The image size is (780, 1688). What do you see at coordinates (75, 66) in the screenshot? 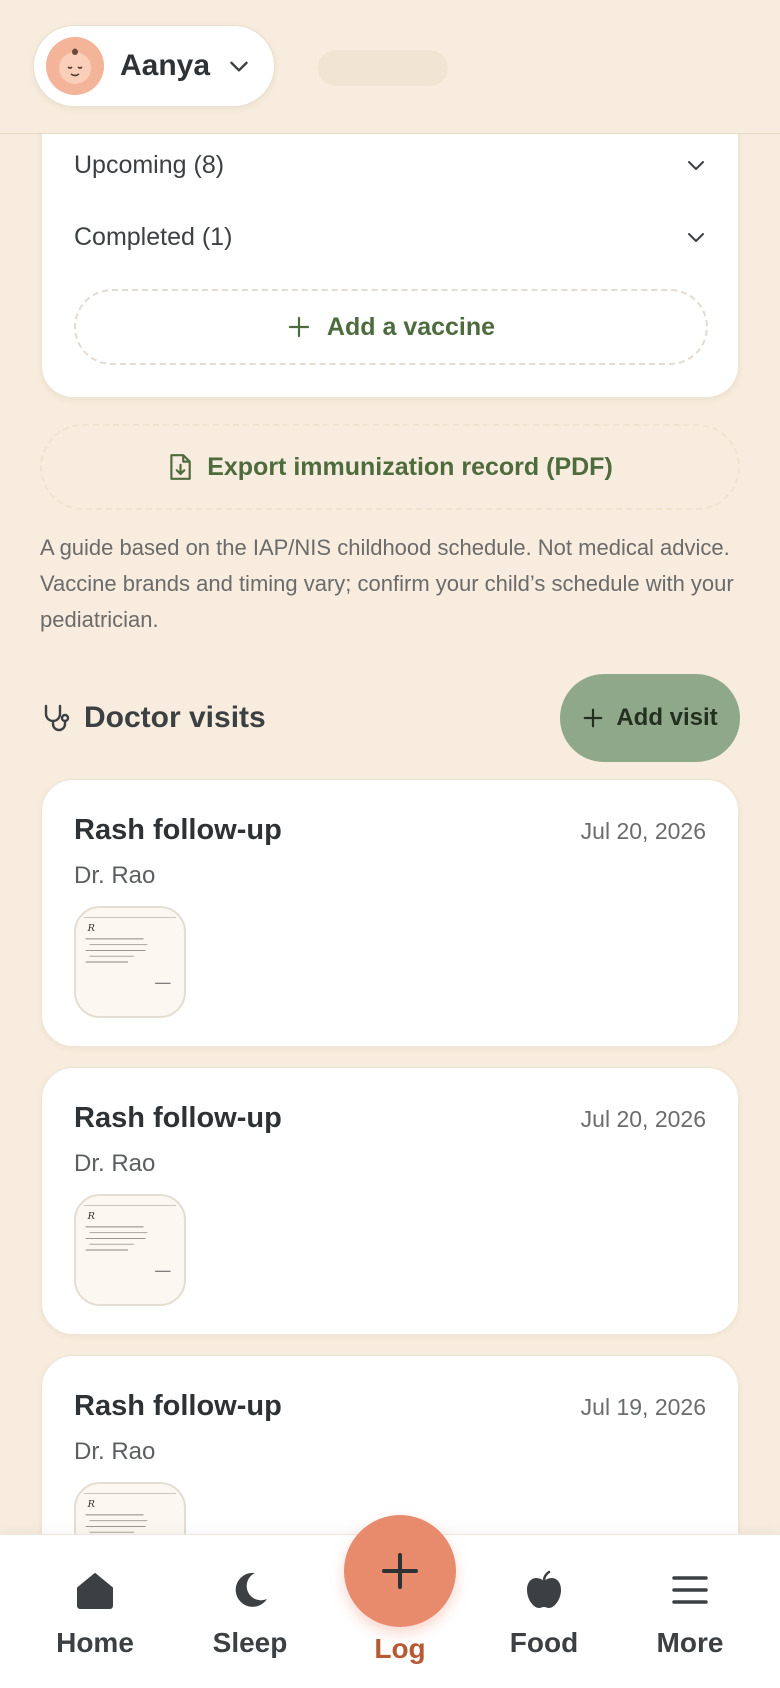
I see `baby-avatar` at bounding box center [75, 66].